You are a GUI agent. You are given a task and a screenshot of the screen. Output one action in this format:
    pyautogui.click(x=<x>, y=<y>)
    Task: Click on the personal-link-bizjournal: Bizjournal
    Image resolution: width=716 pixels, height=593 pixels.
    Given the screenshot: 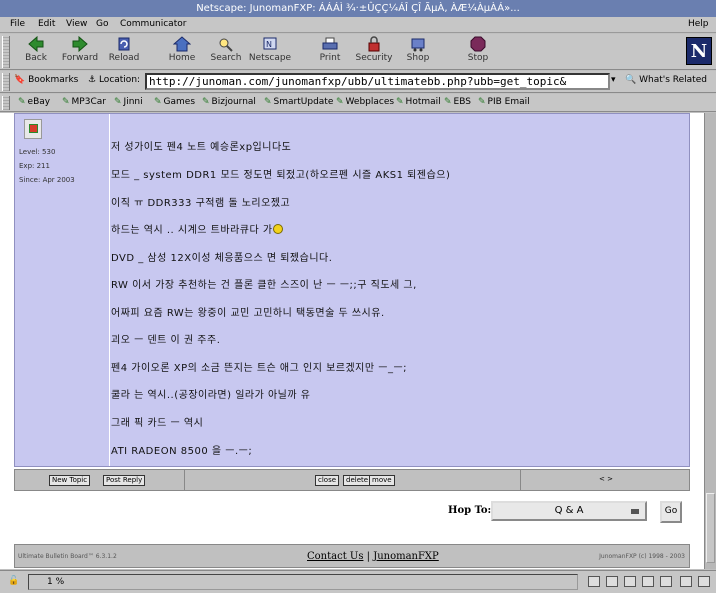 What is the action you would take?
    pyautogui.click(x=229, y=102)
    